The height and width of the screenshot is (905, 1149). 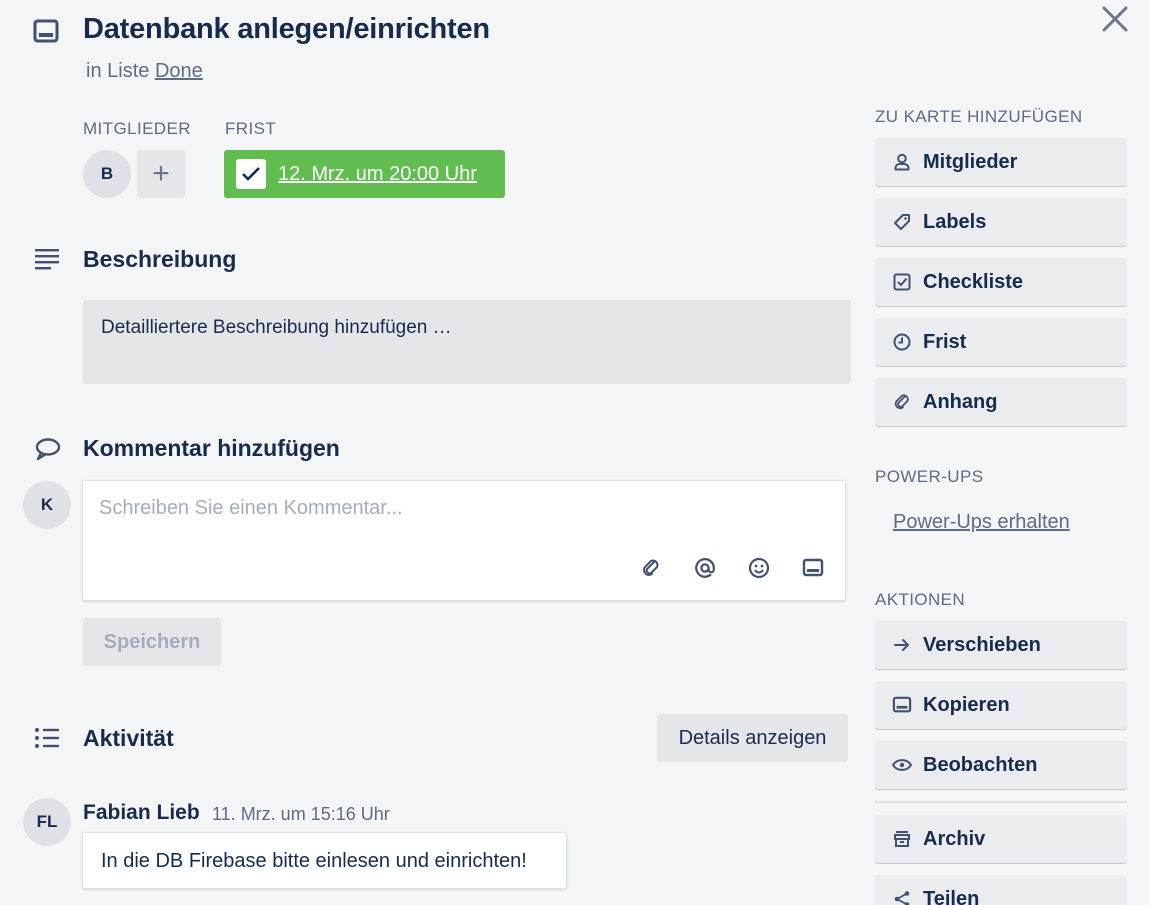 I want to click on sidebar-share-button: Teilen, so click(x=1001, y=890).